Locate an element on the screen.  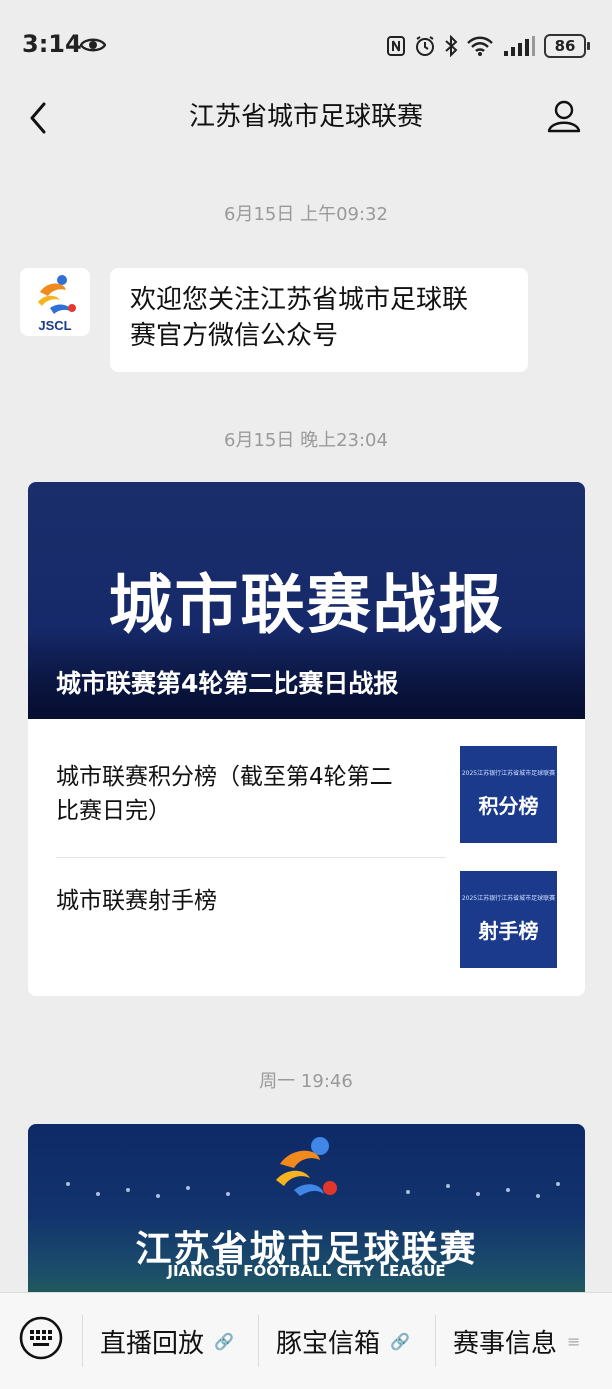
submenu-icon: ≡ is located at coordinates (574, 1341).